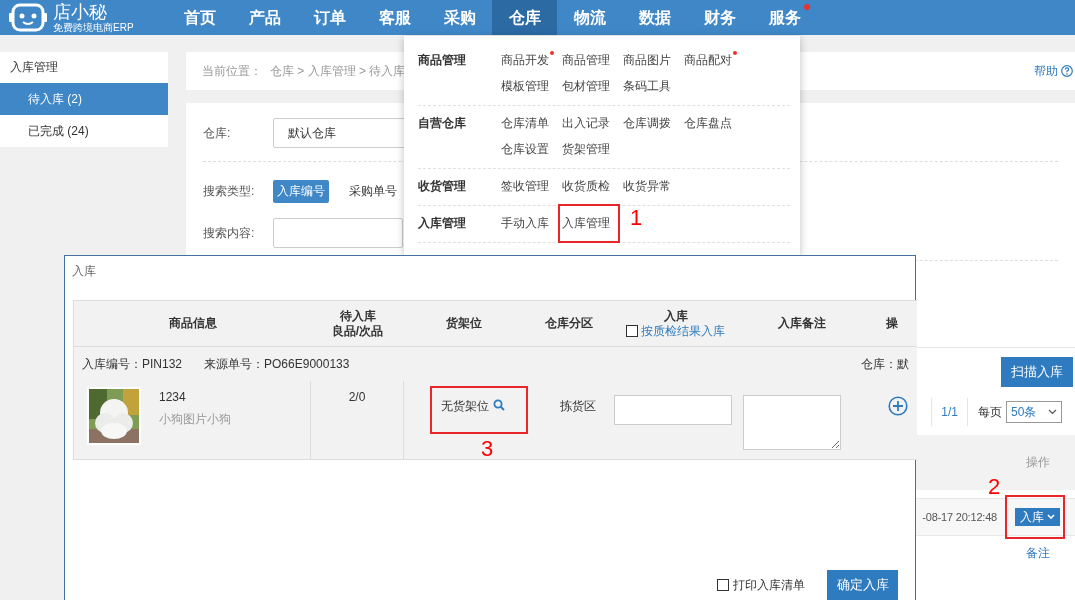  Describe the element at coordinates (649, 123) in the screenshot. I see `menu-item: 仓库调拨` at that location.